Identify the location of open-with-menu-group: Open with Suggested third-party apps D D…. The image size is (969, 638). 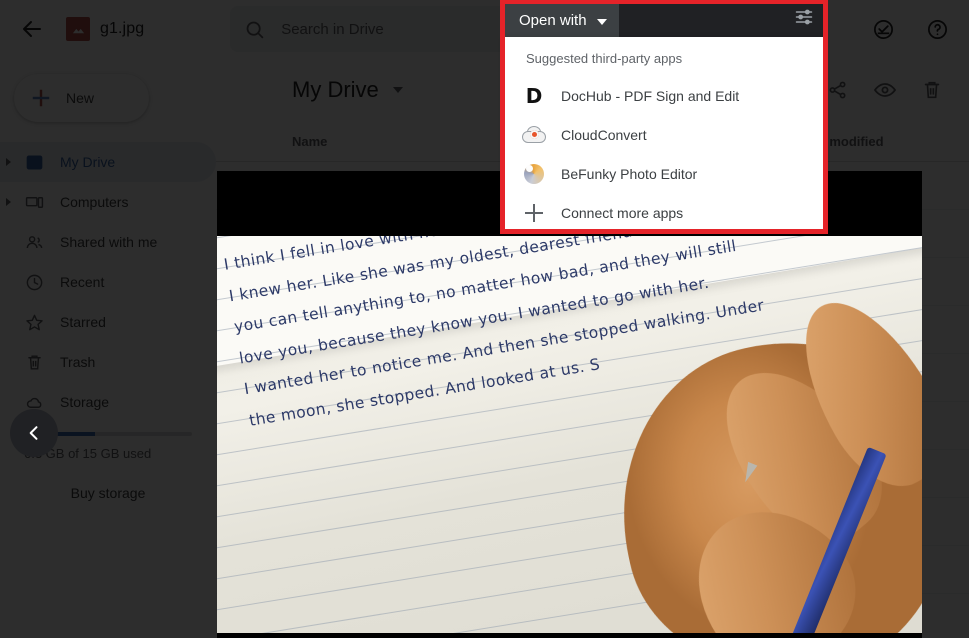
(664, 117).